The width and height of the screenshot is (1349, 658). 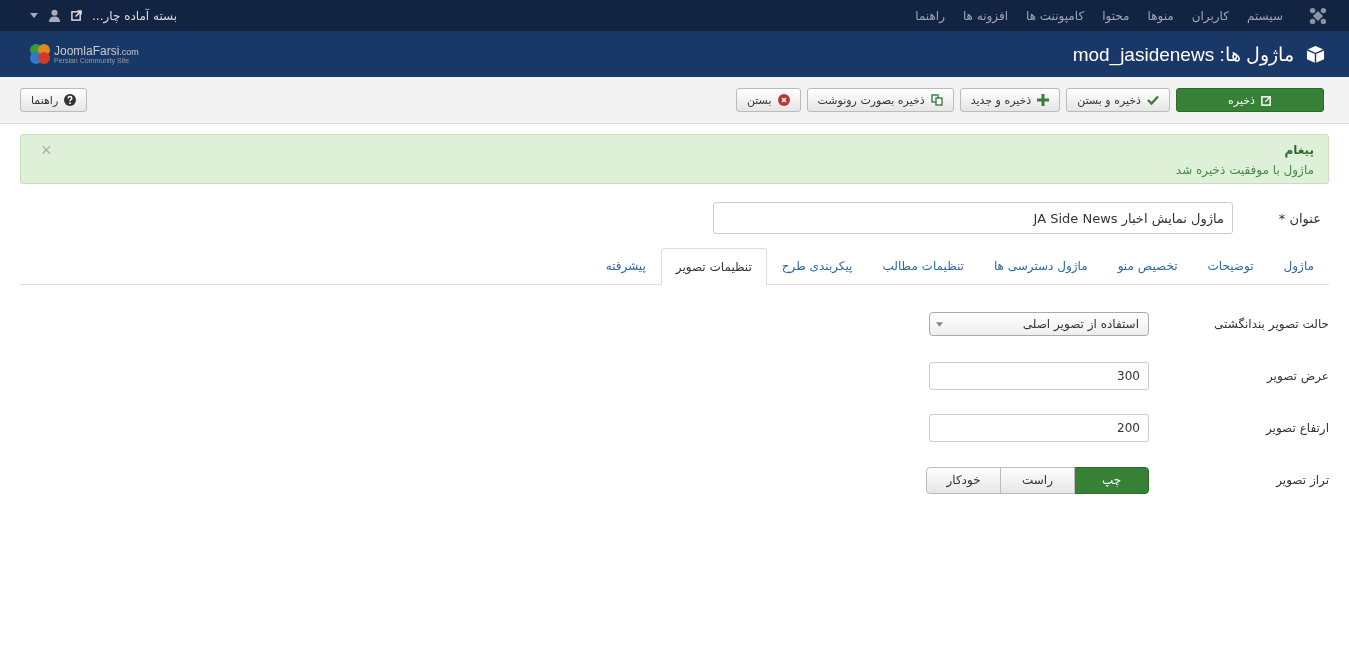 What do you see at coordinates (1147, 266) in the screenshot?
I see `tab: تخصیص منو` at bounding box center [1147, 266].